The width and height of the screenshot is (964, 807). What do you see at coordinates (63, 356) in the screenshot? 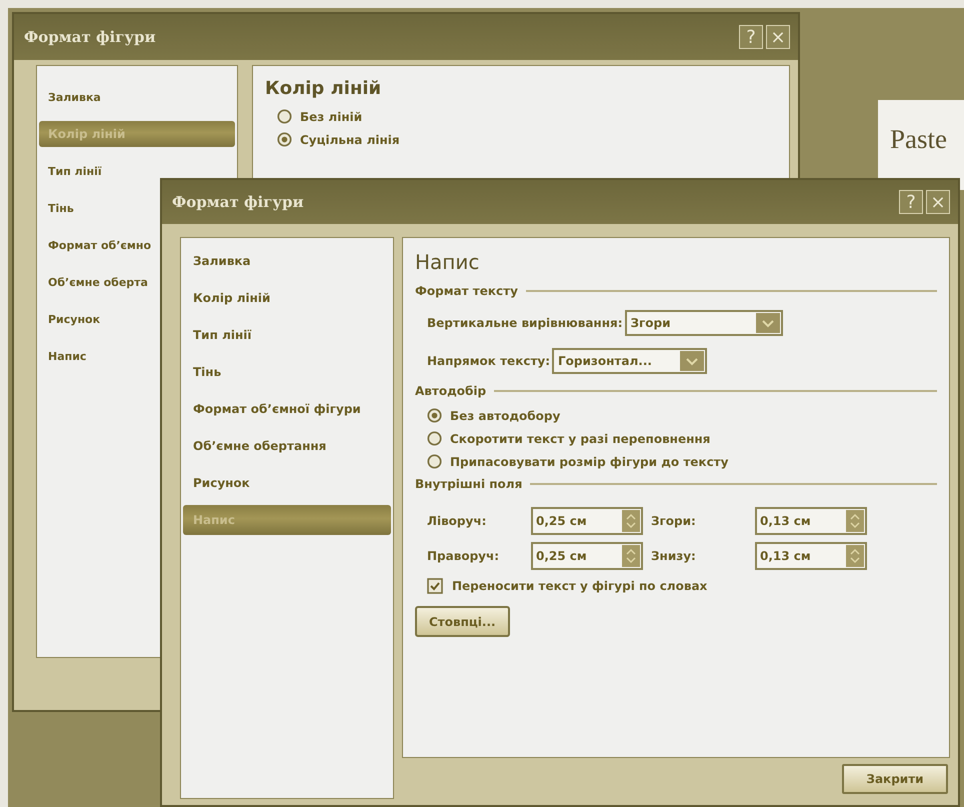
I see `category-item: Напис` at bounding box center [63, 356].